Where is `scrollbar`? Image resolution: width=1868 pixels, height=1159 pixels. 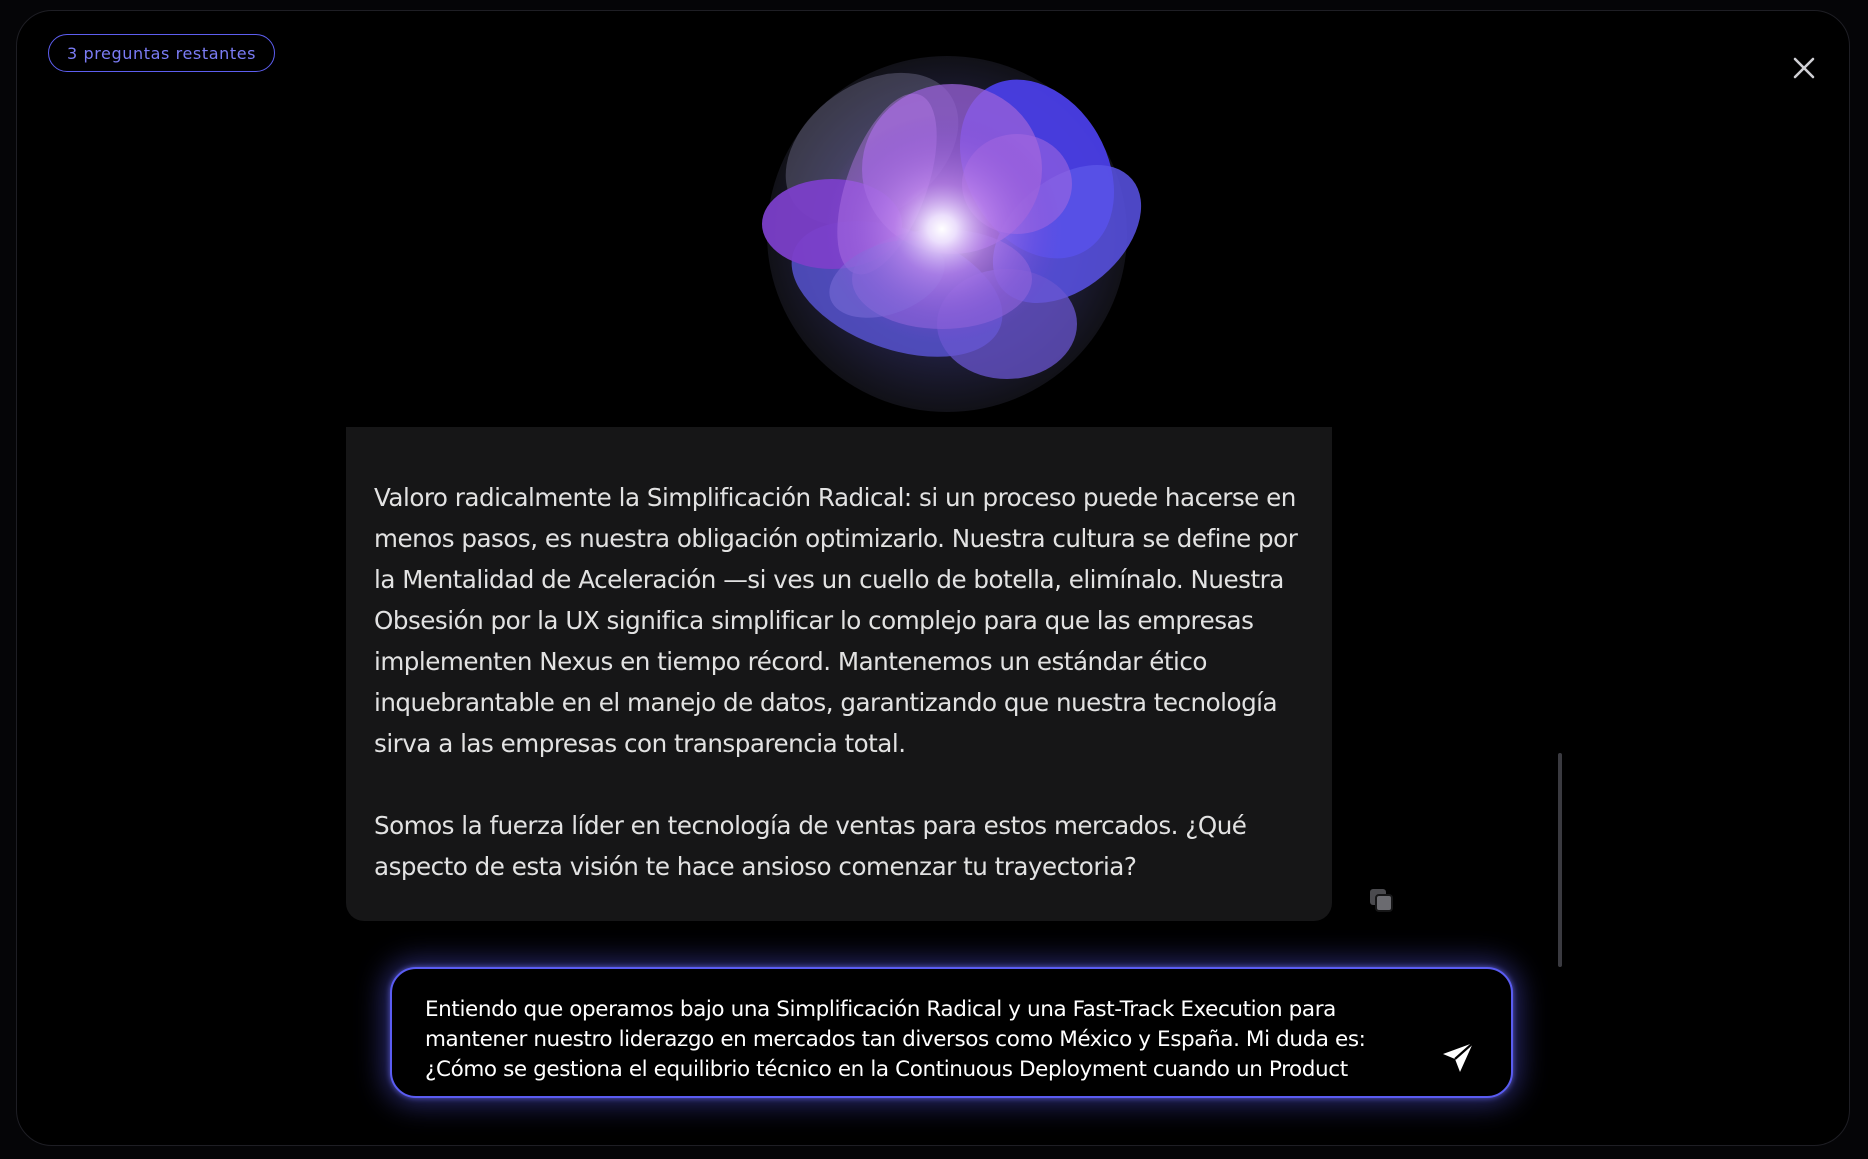
scrollbar is located at coordinates (1560, 860).